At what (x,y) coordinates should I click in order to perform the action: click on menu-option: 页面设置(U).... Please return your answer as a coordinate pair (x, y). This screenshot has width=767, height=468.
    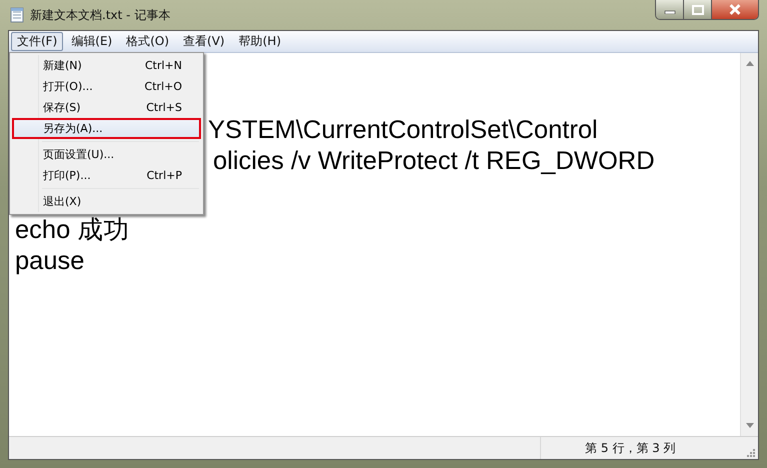
    Looking at the image, I should click on (106, 154).